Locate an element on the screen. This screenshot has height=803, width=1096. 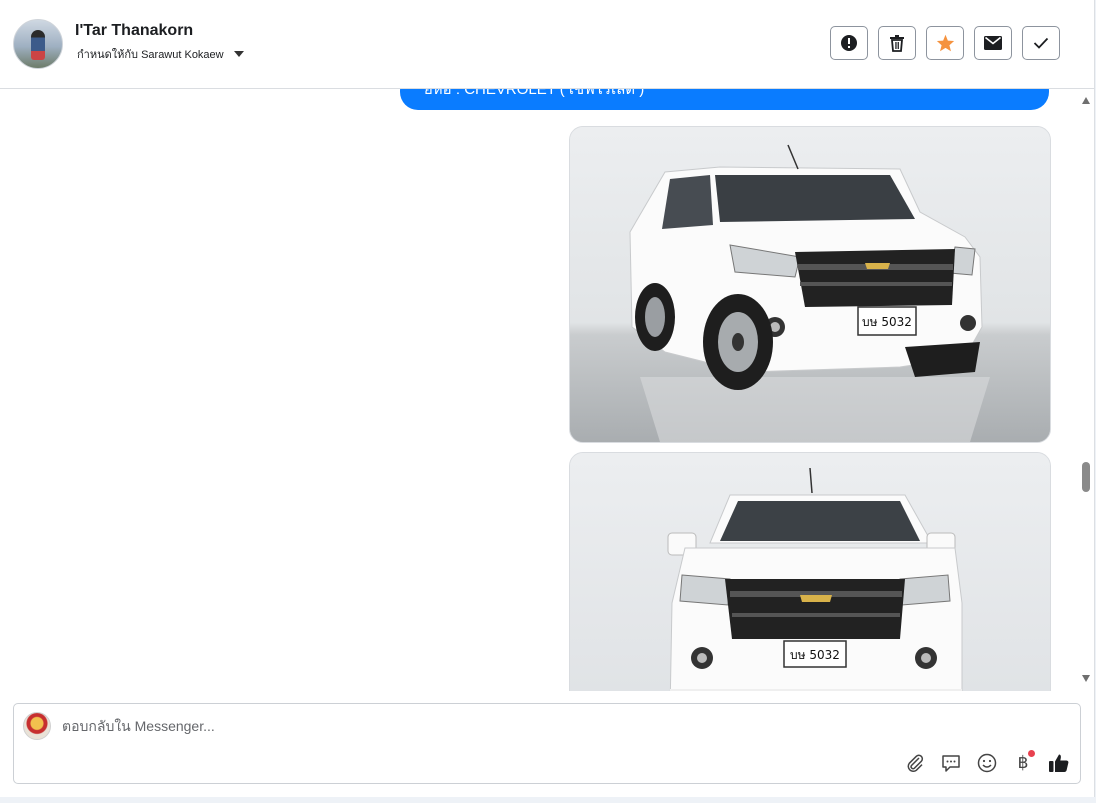
scroll-down-arrow-icon is located at coordinates (1086, 678).